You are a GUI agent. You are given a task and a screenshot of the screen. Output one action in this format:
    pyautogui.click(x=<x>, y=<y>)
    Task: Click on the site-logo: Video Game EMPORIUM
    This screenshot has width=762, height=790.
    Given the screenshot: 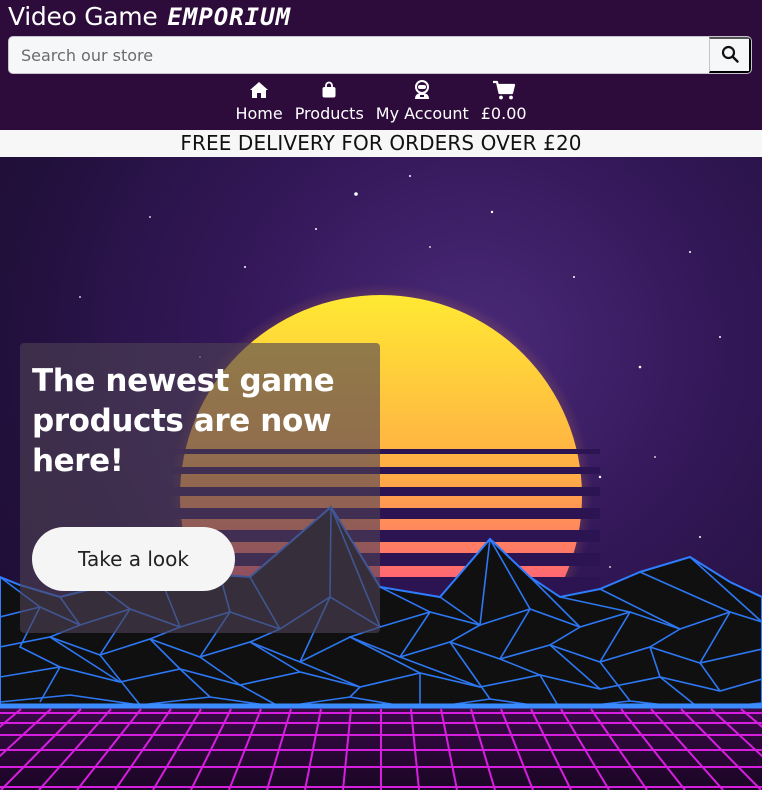 What is the action you would take?
    pyautogui.click(x=149, y=17)
    